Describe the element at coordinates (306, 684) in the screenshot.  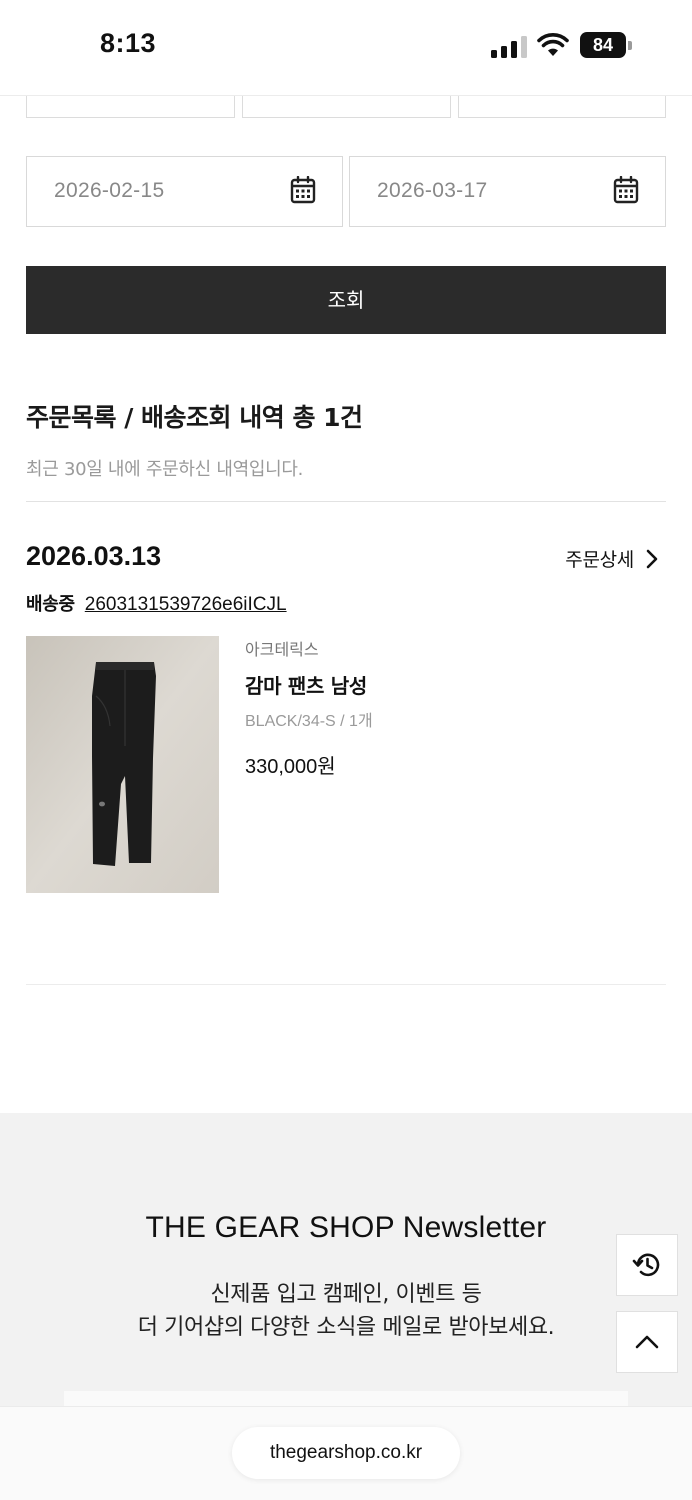
I see `product-name: 감마 팬츠 남성` at that location.